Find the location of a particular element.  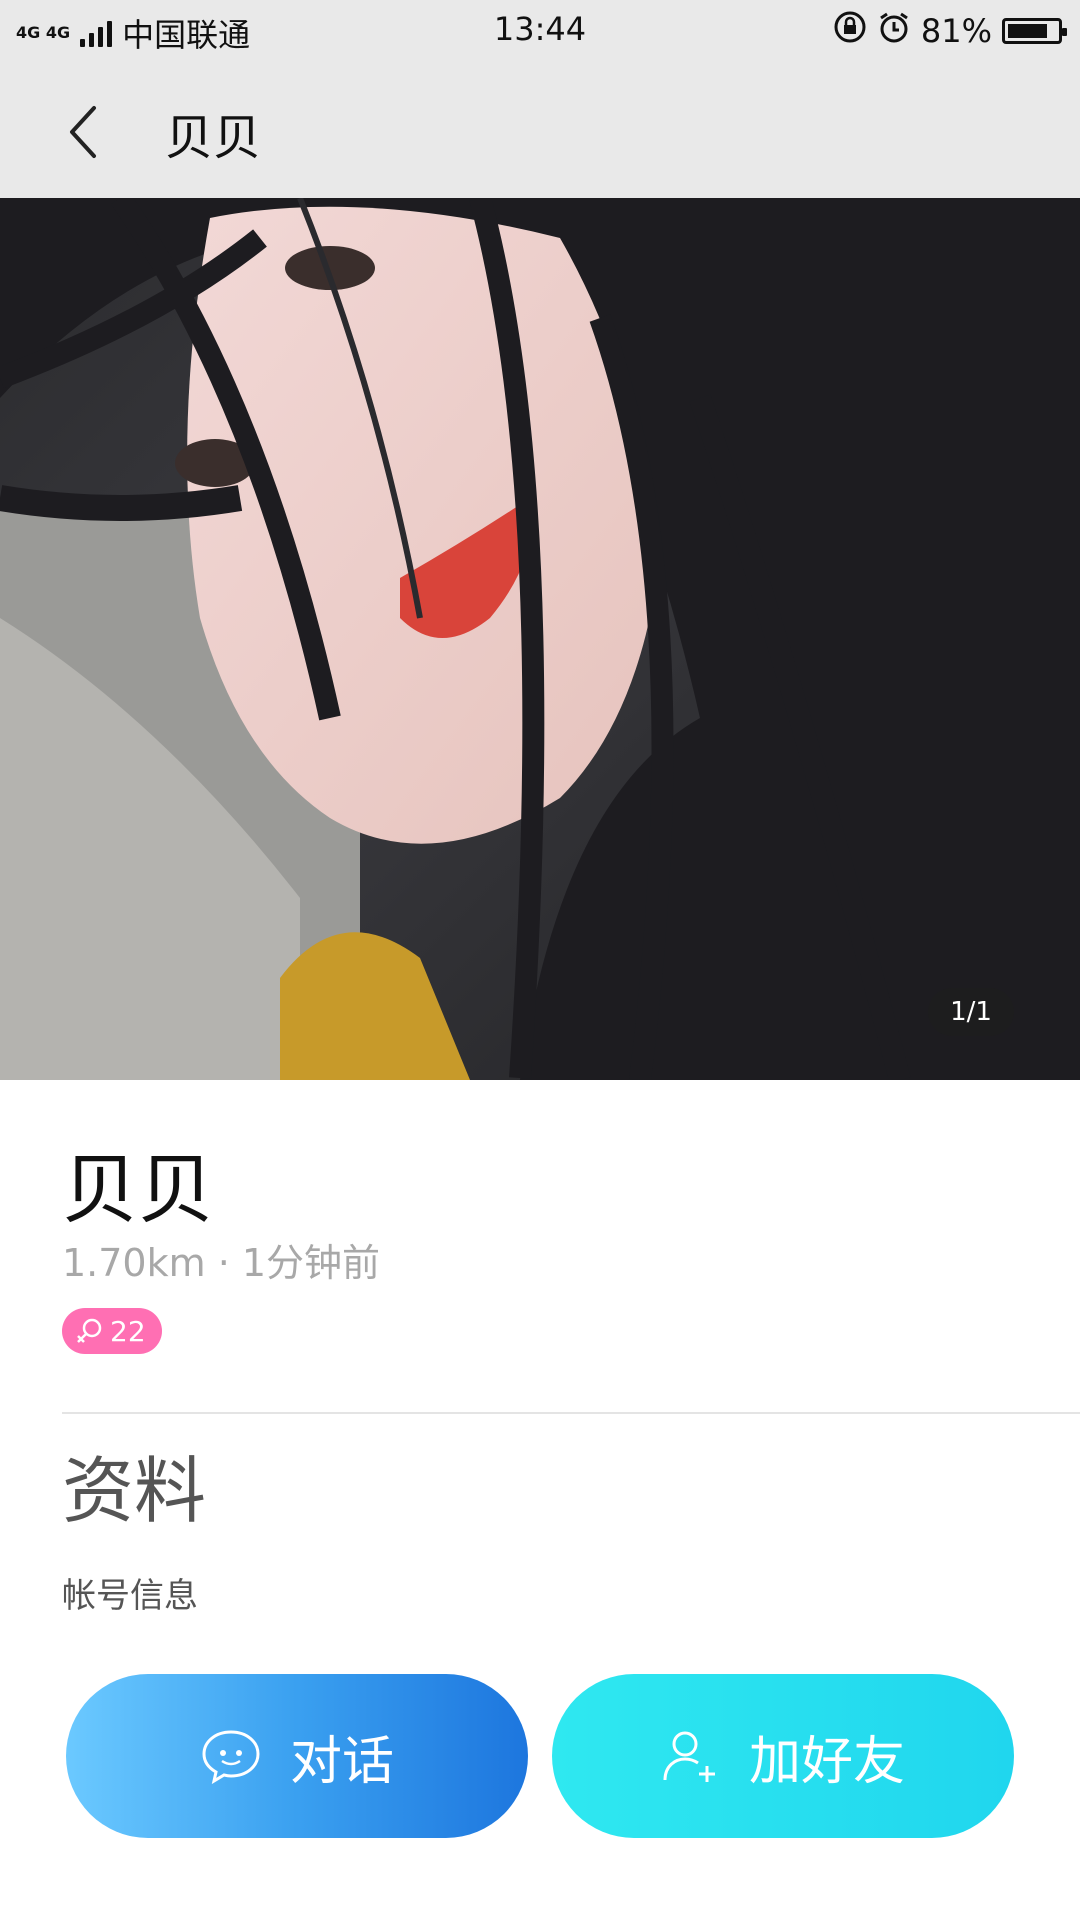

account-info-item: 帐号信息 is located at coordinates (130, 1592).